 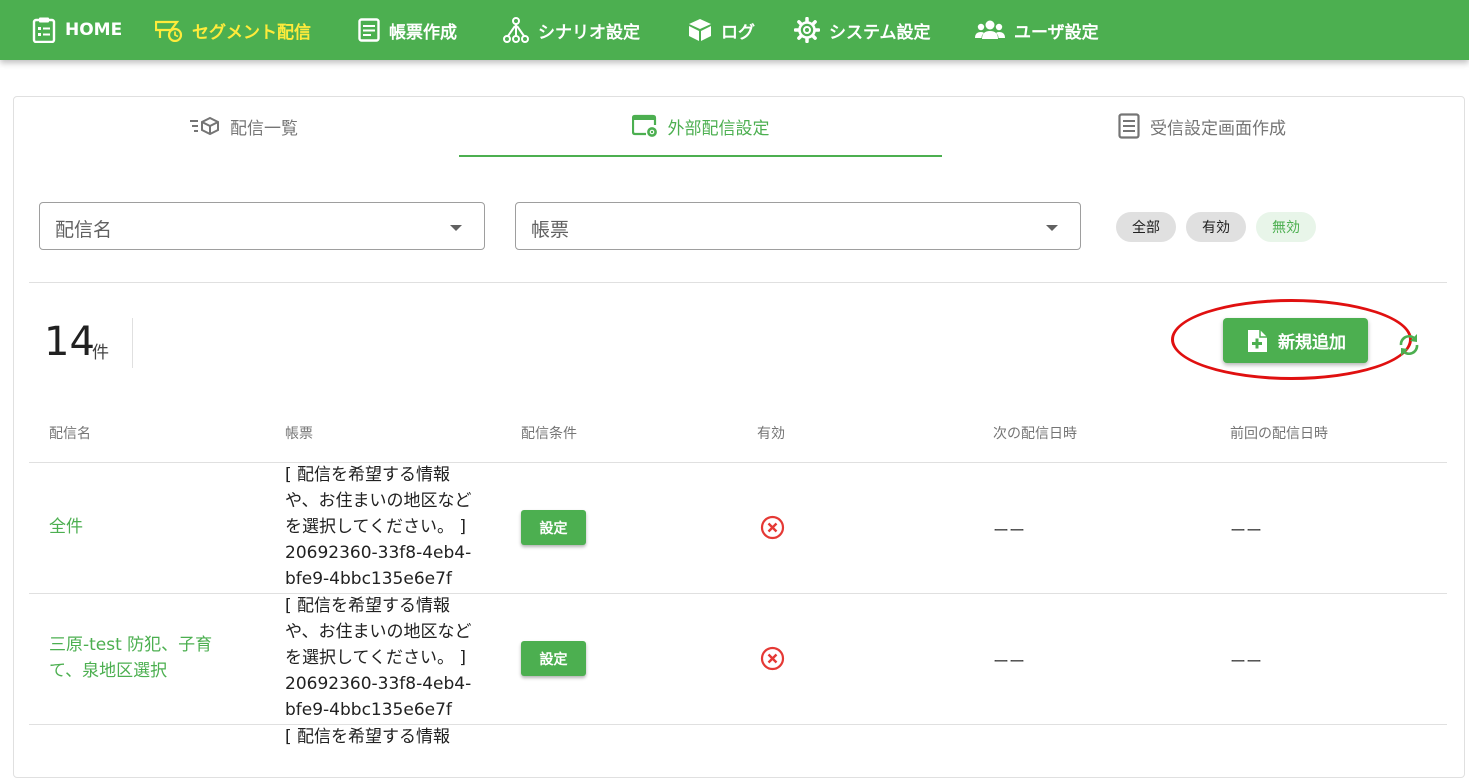 What do you see at coordinates (130, 658) in the screenshot?
I see `delivery-name-link: 三原-test 防犯、子育 て、泉地区選択` at bounding box center [130, 658].